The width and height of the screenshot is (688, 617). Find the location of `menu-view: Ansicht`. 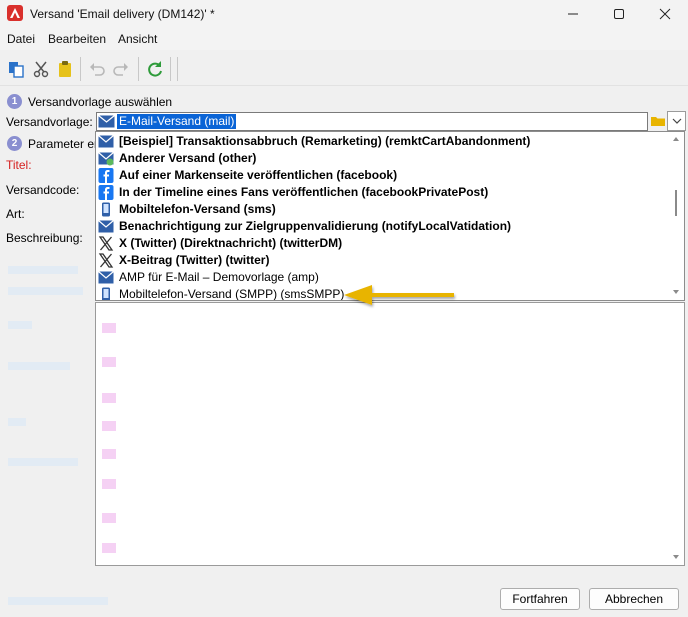

menu-view: Ansicht is located at coordinates (137, 39).